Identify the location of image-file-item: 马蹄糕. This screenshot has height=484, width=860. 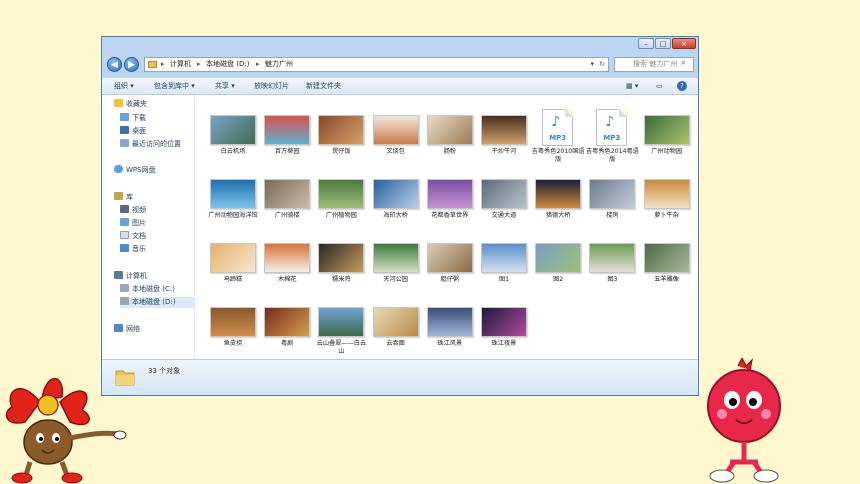
(233, 264).